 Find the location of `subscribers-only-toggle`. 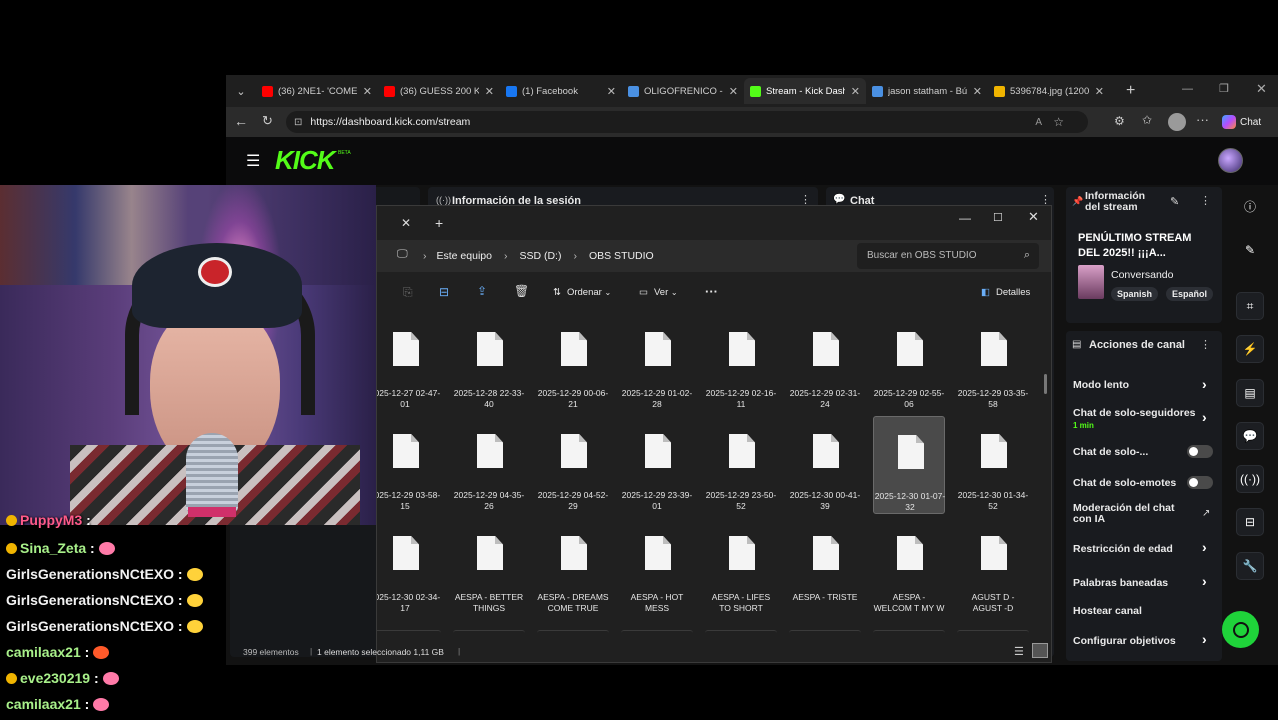

subscribers-only-toggle is located at coordinates (1200, 451).